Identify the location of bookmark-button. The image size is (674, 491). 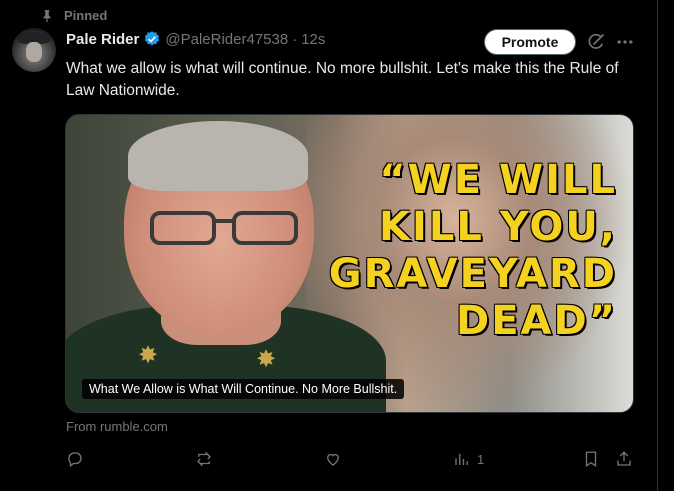
(591, 459).